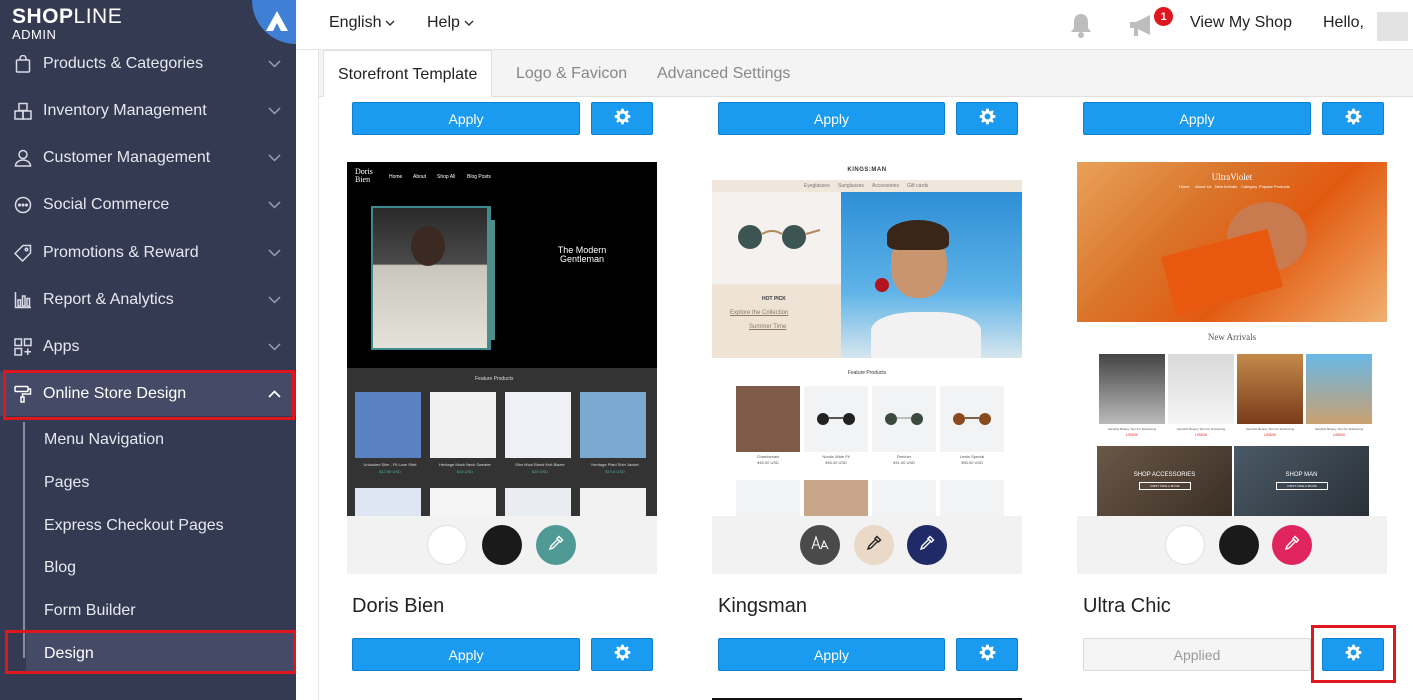  I want to click on hero-model-hair, so click(918, 235).